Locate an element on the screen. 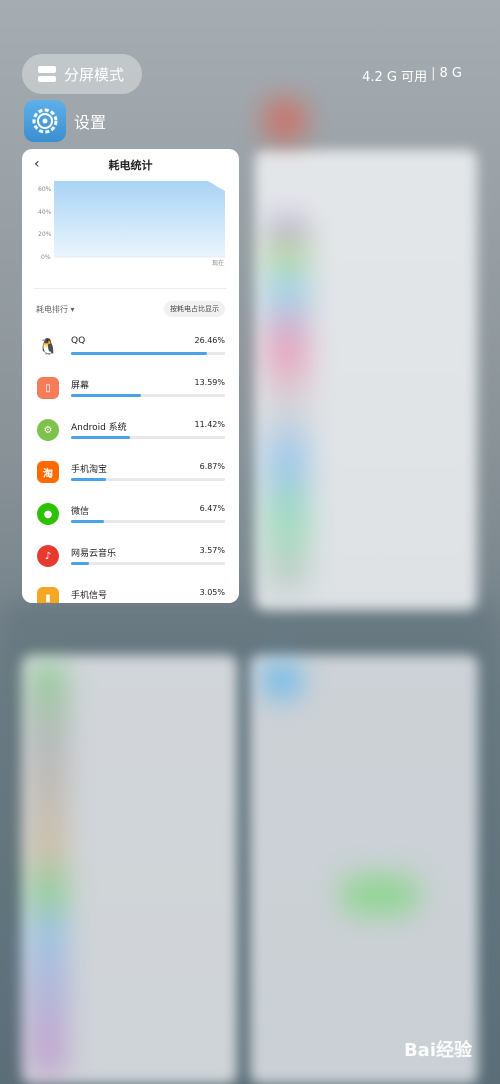 Image resolution: width=500 pixels, height=1084 pixels. blur-rows-bottom-left is located at coordinates (48, 870).